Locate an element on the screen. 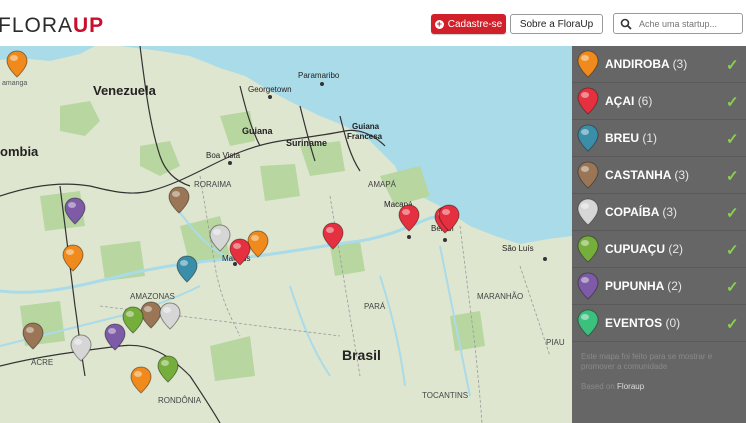 The height and width of the screenshot is (423, 746). top-bar: FLORAUP + Cadastre-se Sobre a FloraUp is located at coordinates (373, 23).